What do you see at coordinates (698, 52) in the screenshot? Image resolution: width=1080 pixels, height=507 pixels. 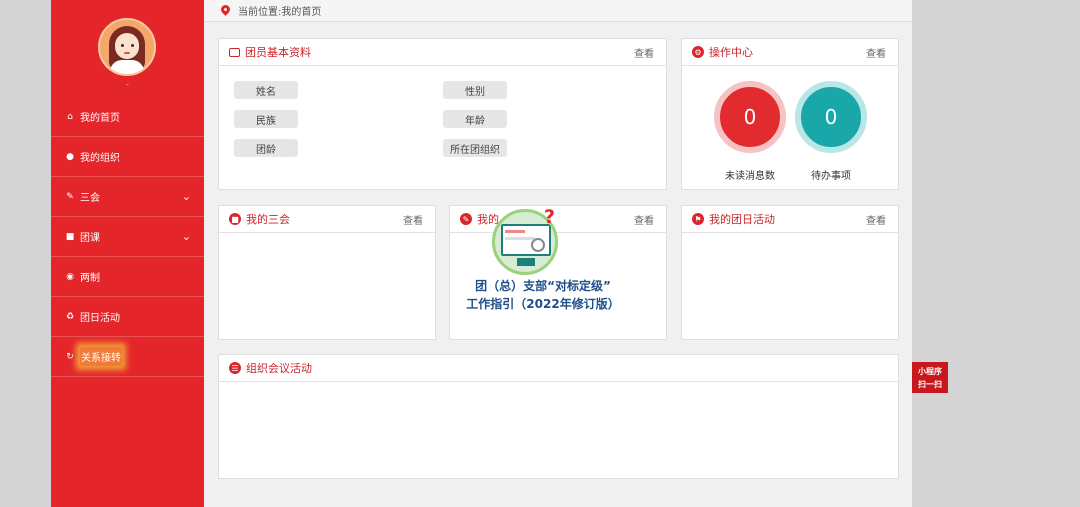 I see `gear-icon: ⚙` at bounding box center [698, 52].